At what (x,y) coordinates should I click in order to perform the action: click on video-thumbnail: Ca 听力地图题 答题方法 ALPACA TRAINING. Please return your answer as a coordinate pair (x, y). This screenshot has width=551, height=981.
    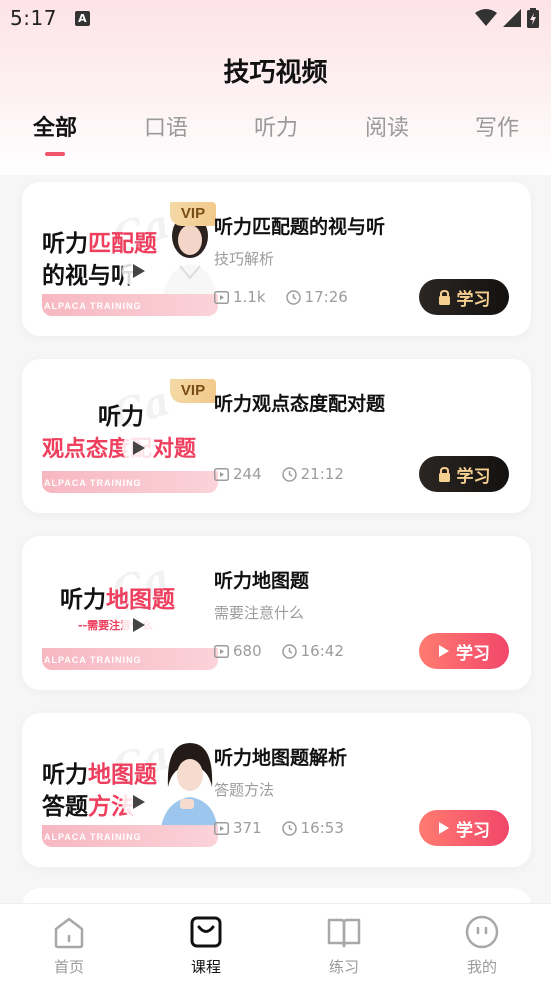
    Looking at the image, I should click on (130, 790).